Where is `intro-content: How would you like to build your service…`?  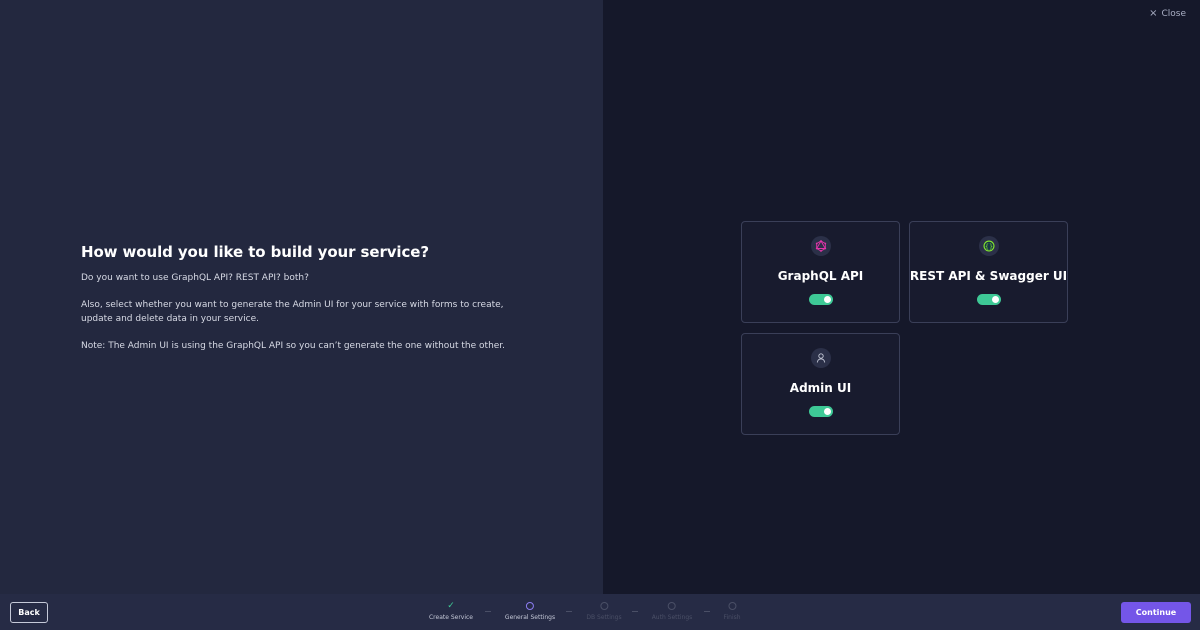
intro-content: How would you like to build your service… is located at coordinates (306, 298).